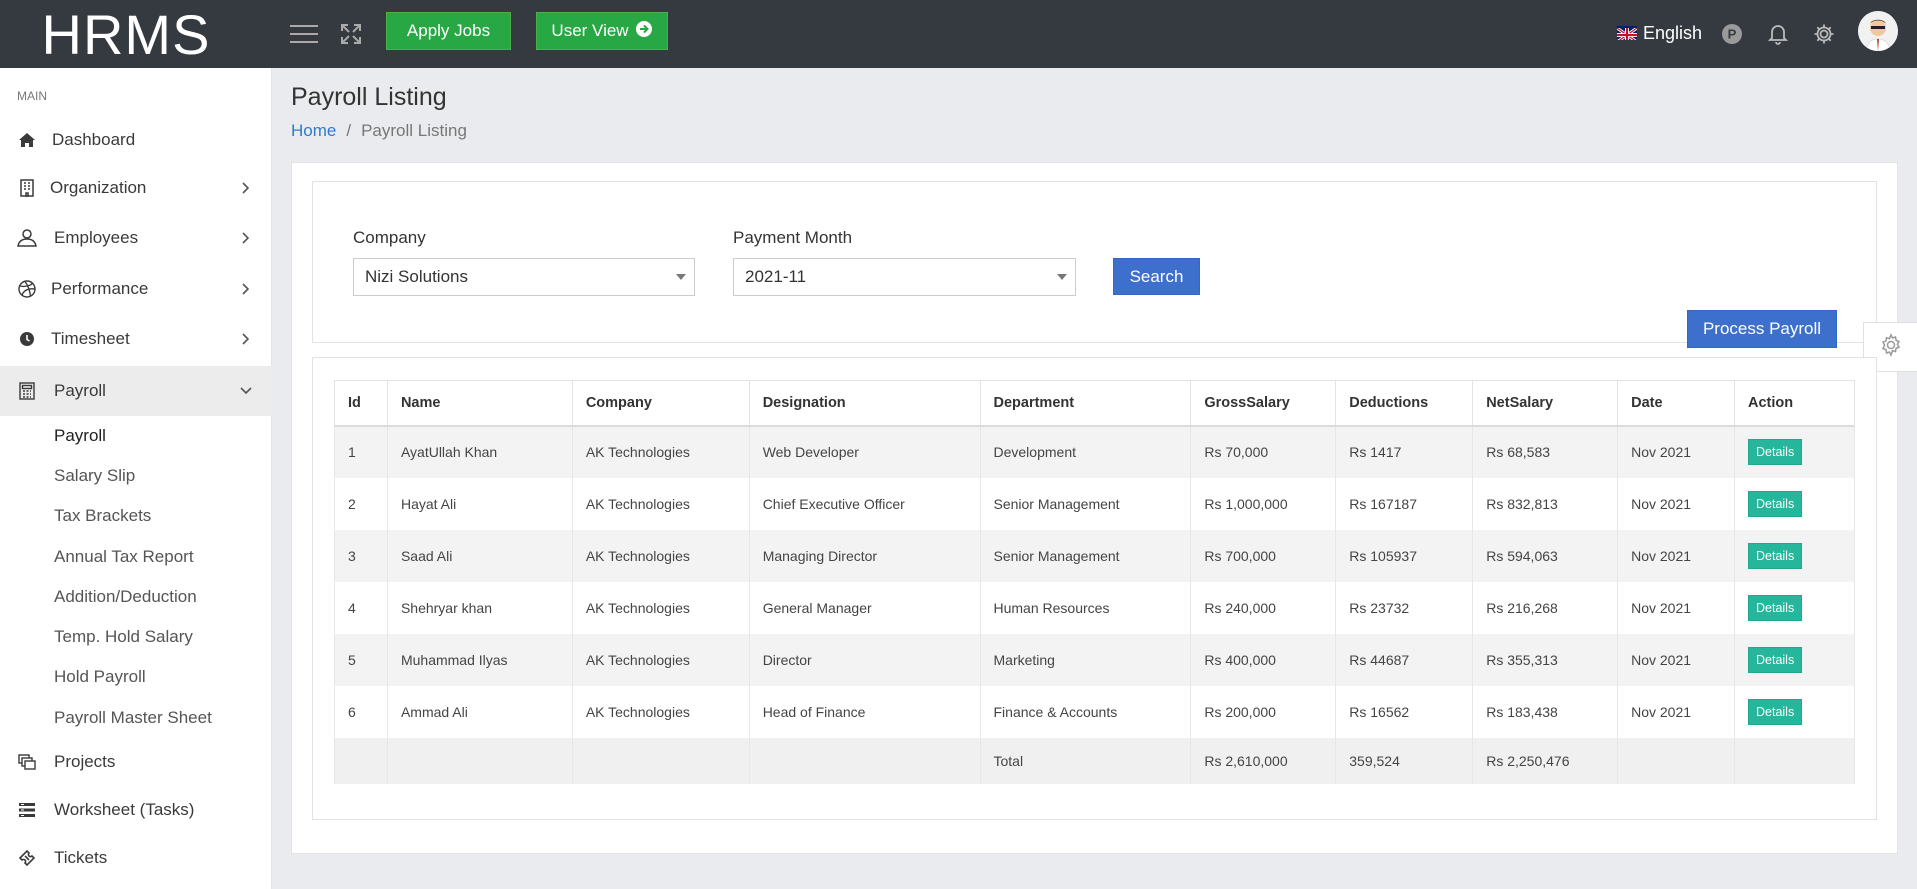 The width and height of the screenshot is (1917, 889). I want to click on cell-department: Marketing, so click(1085, 659).